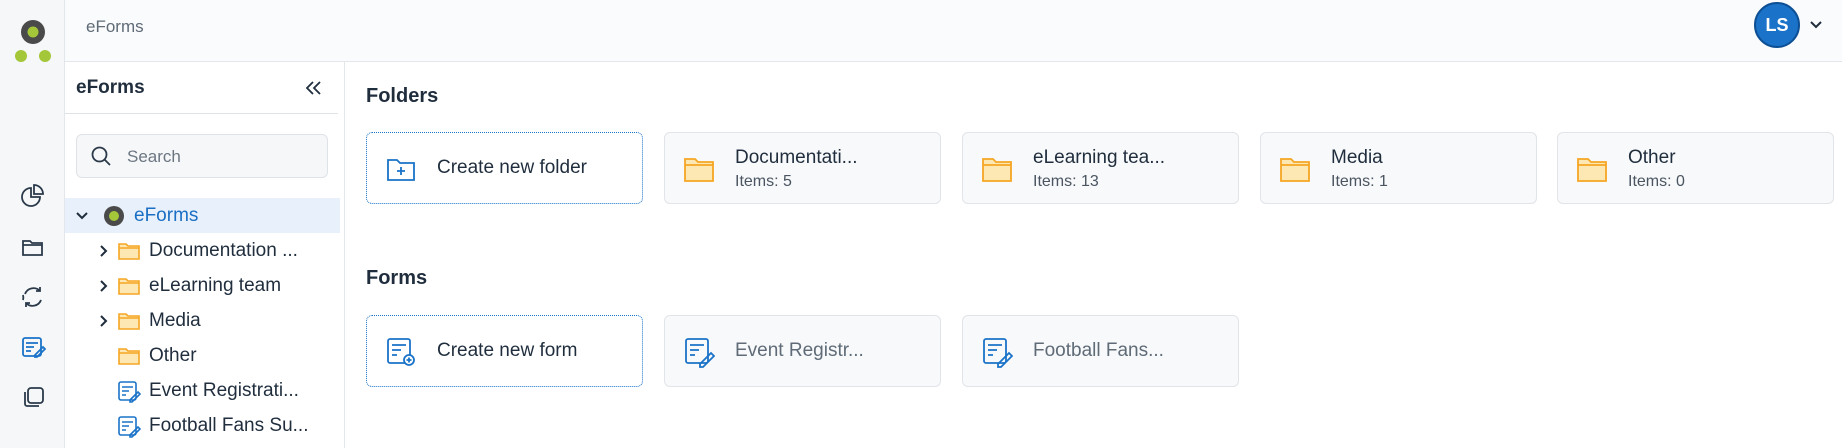 The width and height of the screenshot is (1842, 448). I want to click on folder-card-documentation: Documentati... Items: 5, so click(802, 168).